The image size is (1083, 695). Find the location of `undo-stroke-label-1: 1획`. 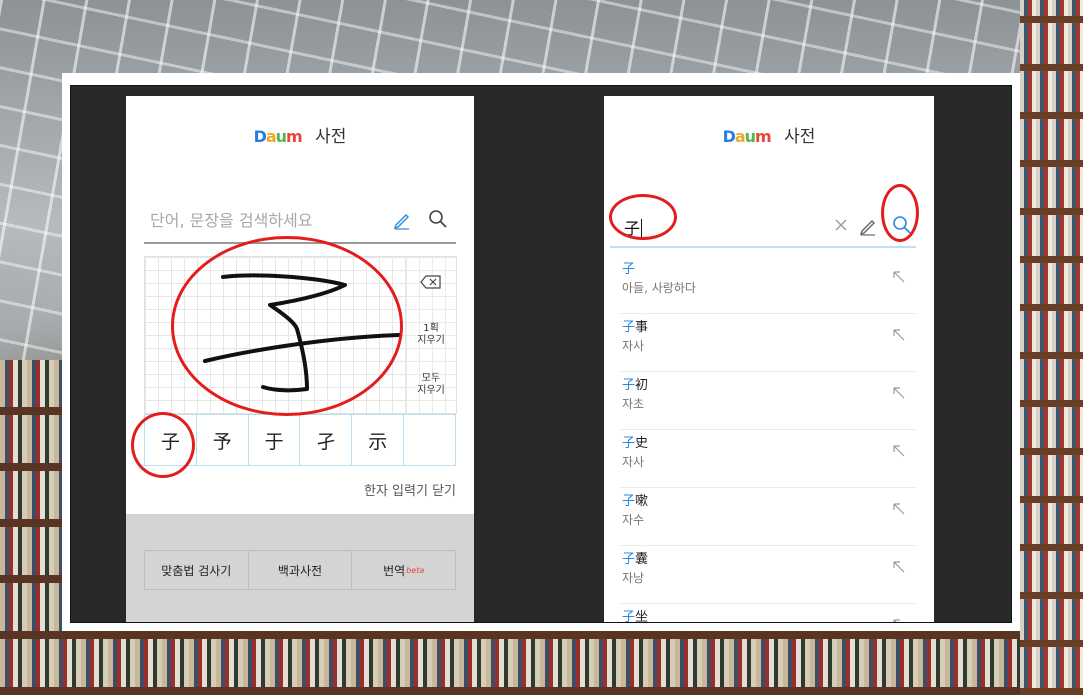

undo-stroke-label-1: 1획 is located at coordinates (431, 328).